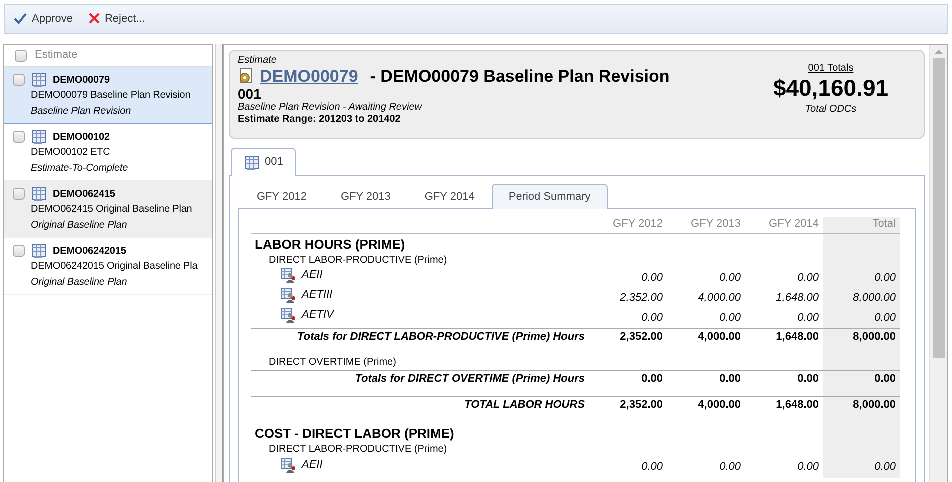  I want to click on estimate-code: DEMO062415, so click(84, 194).